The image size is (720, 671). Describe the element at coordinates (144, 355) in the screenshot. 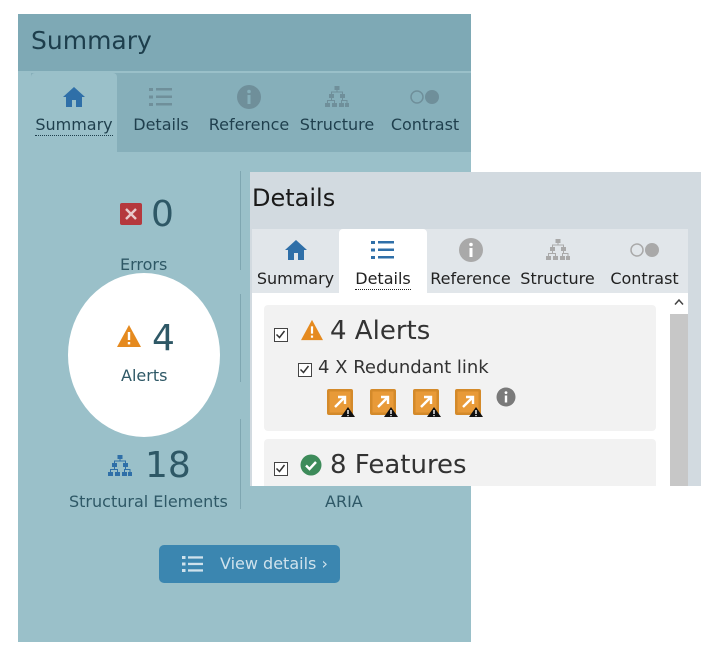

I see `alerts-stat: 4 Alerts` at that location.